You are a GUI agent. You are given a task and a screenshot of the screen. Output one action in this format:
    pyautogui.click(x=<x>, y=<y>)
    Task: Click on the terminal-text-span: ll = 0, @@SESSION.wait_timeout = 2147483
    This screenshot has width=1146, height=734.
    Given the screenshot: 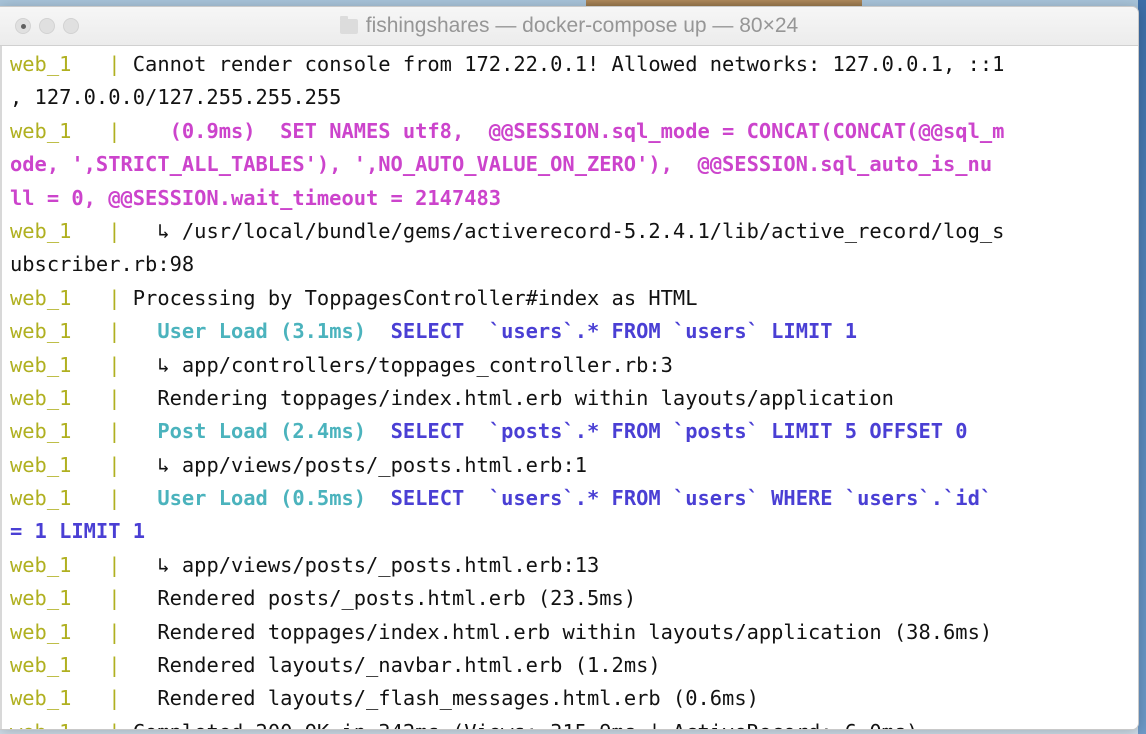 What is the action you would take?
    pyautogui.click(x=256, y=197)
    